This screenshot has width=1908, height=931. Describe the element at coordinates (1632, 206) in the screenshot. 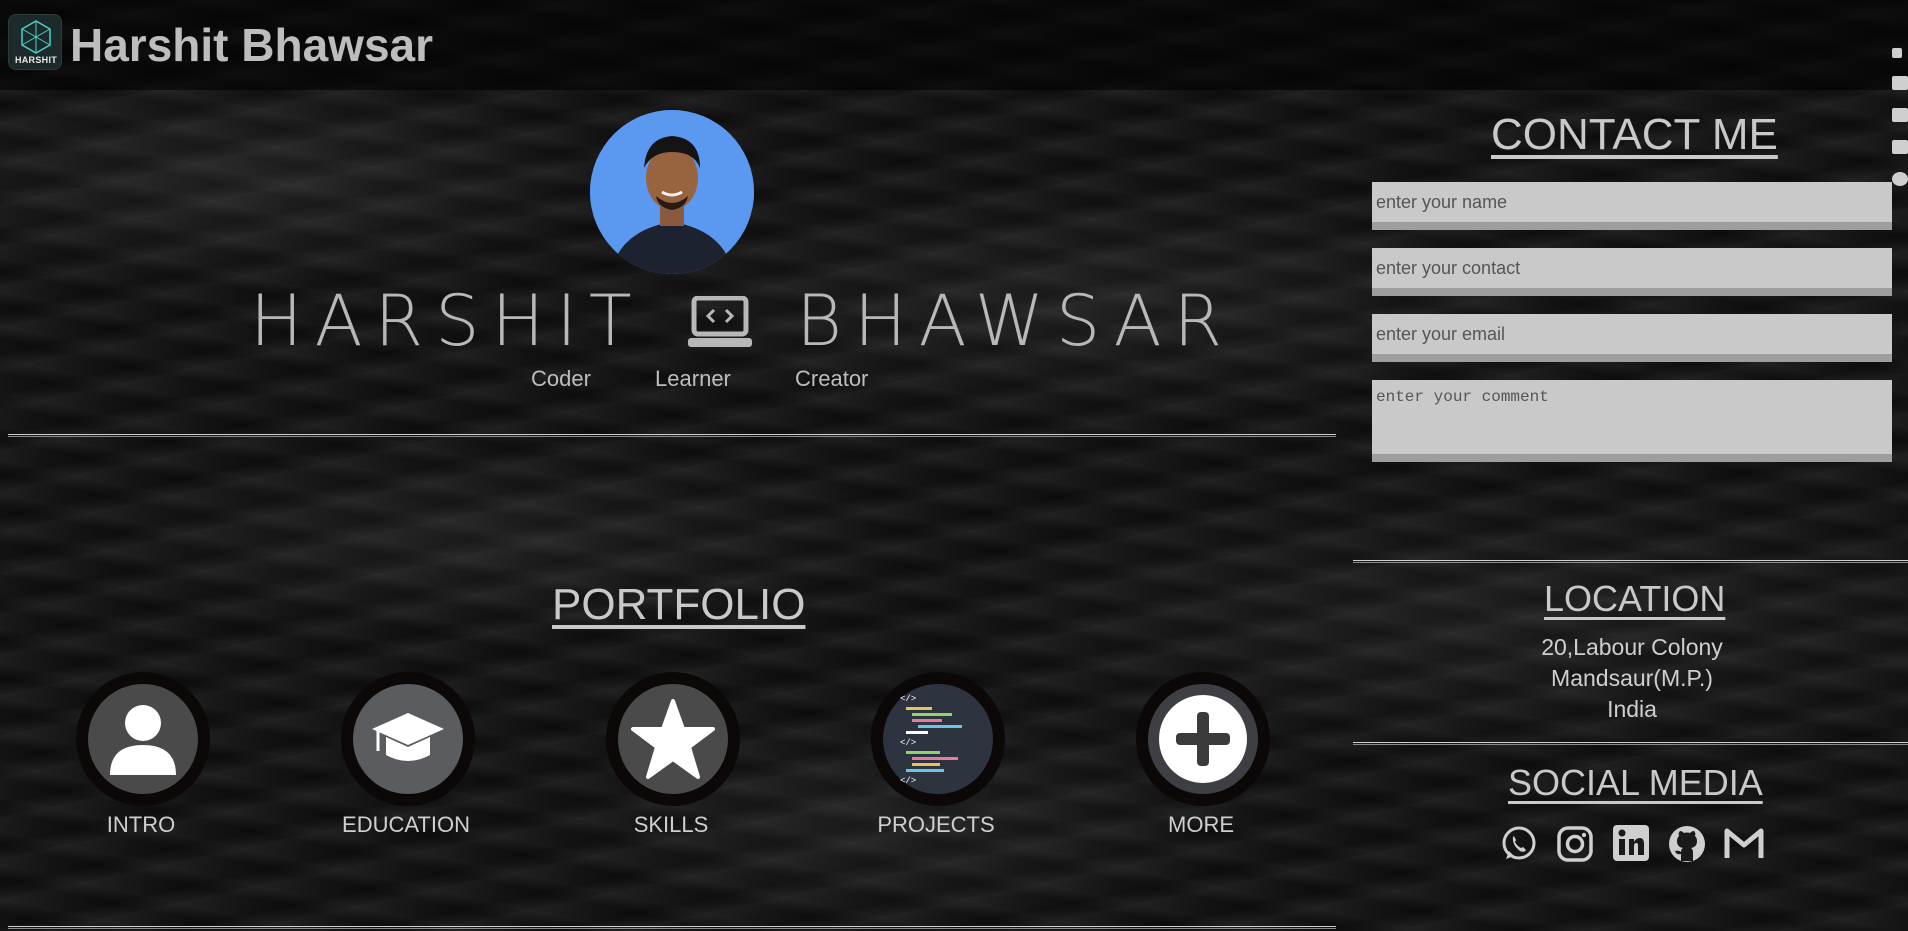

I see `name-input` at that location.